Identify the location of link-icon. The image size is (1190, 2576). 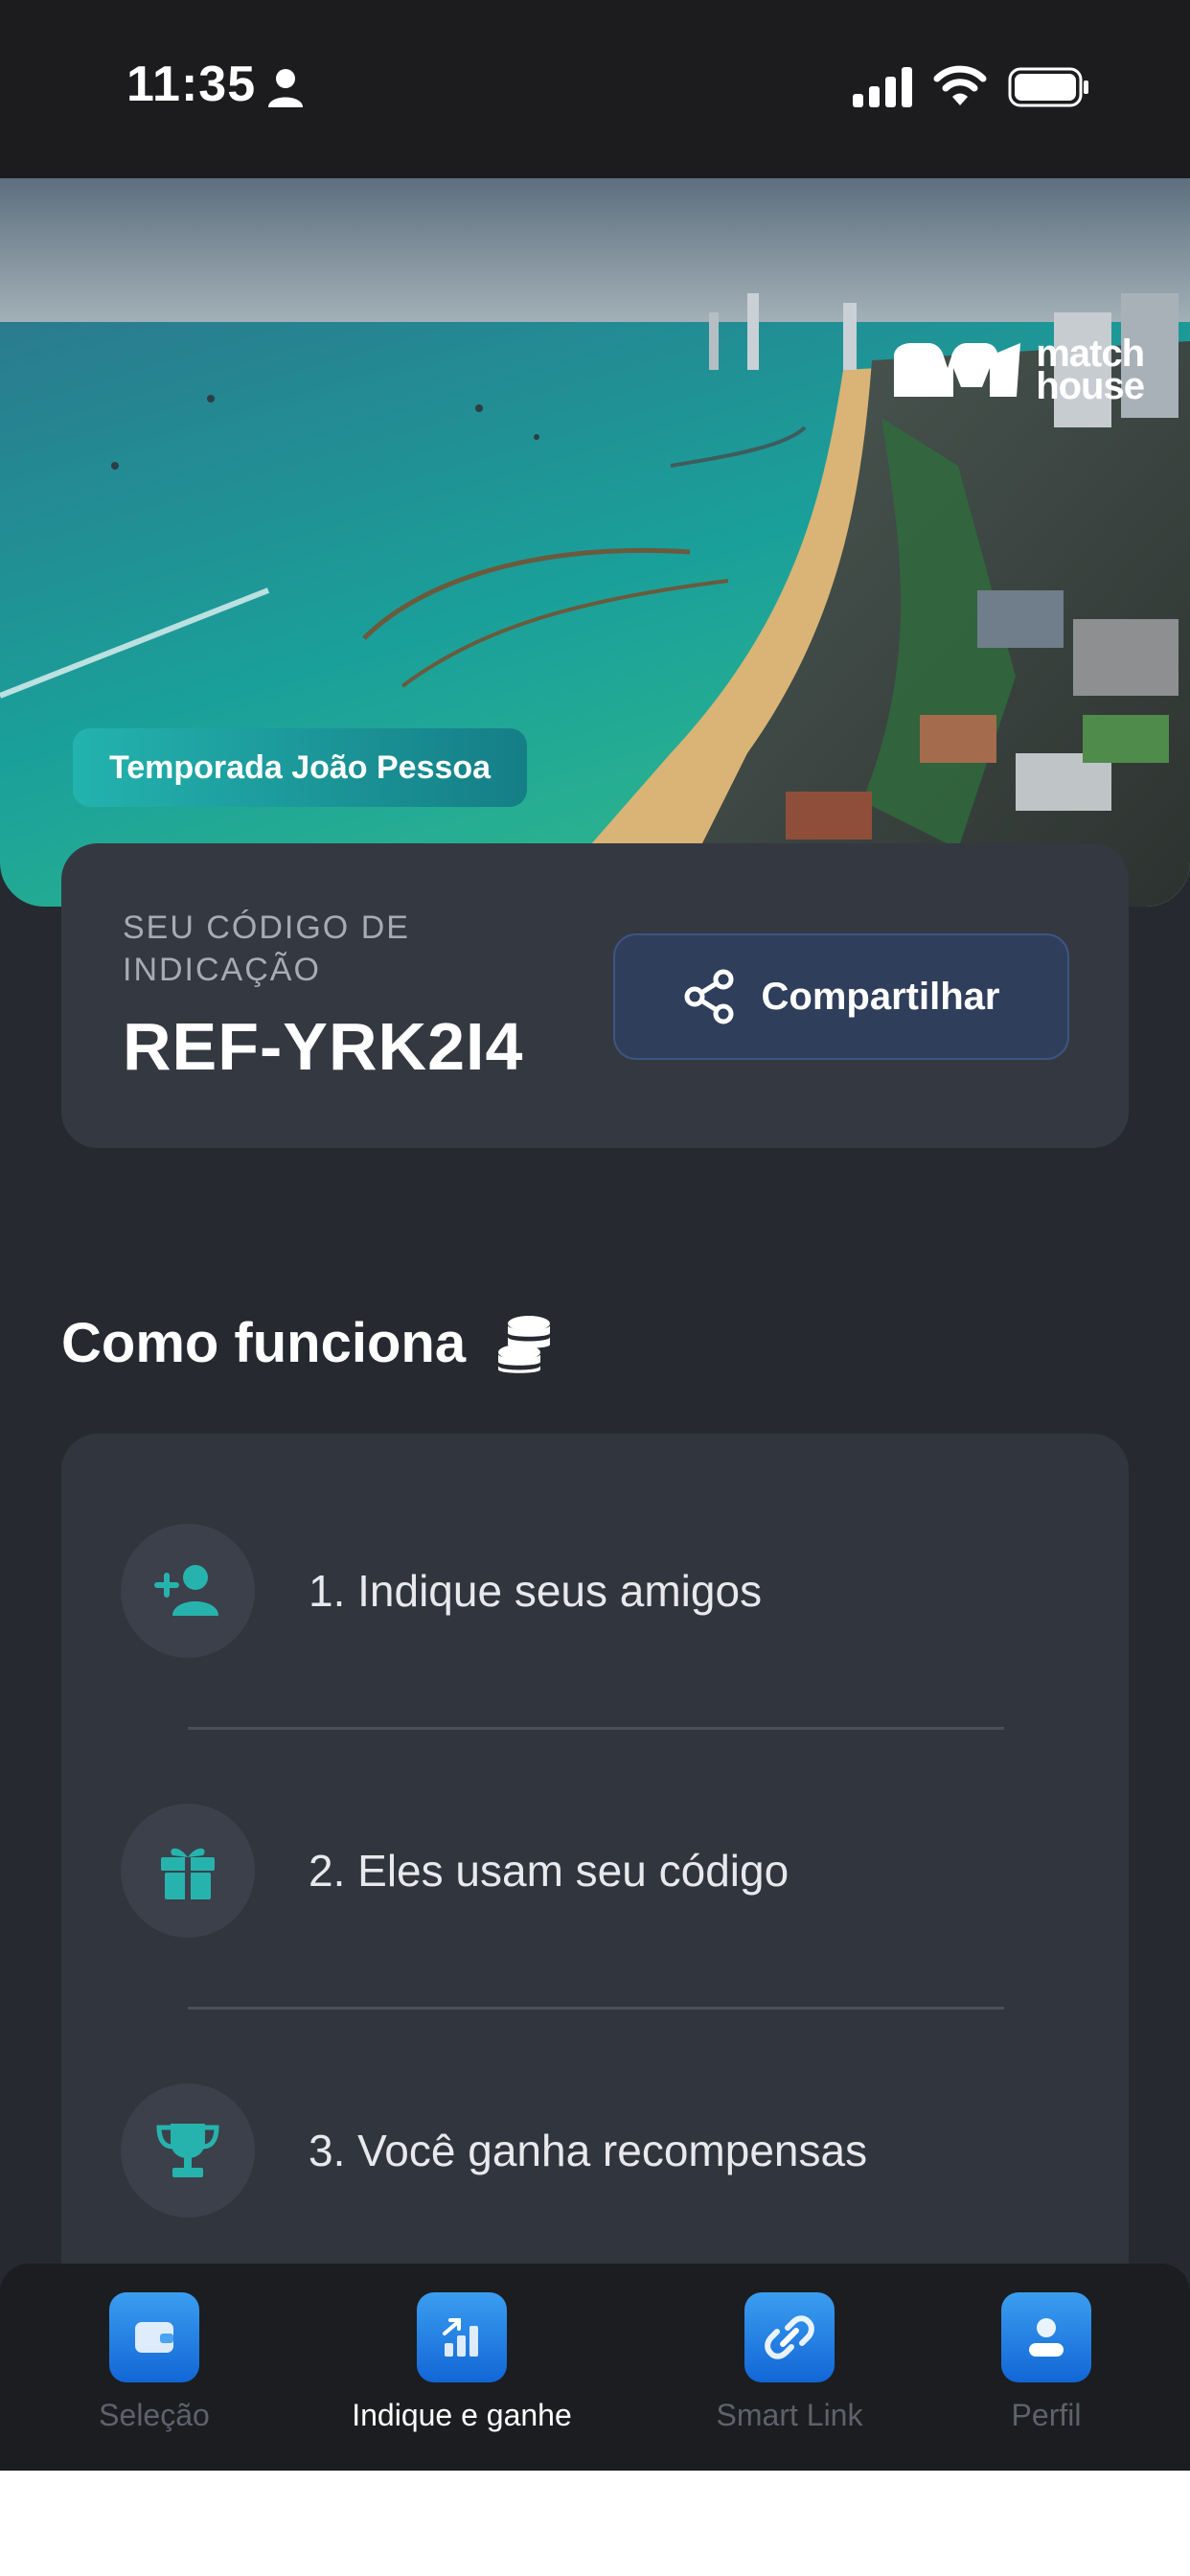
(790, 2337).